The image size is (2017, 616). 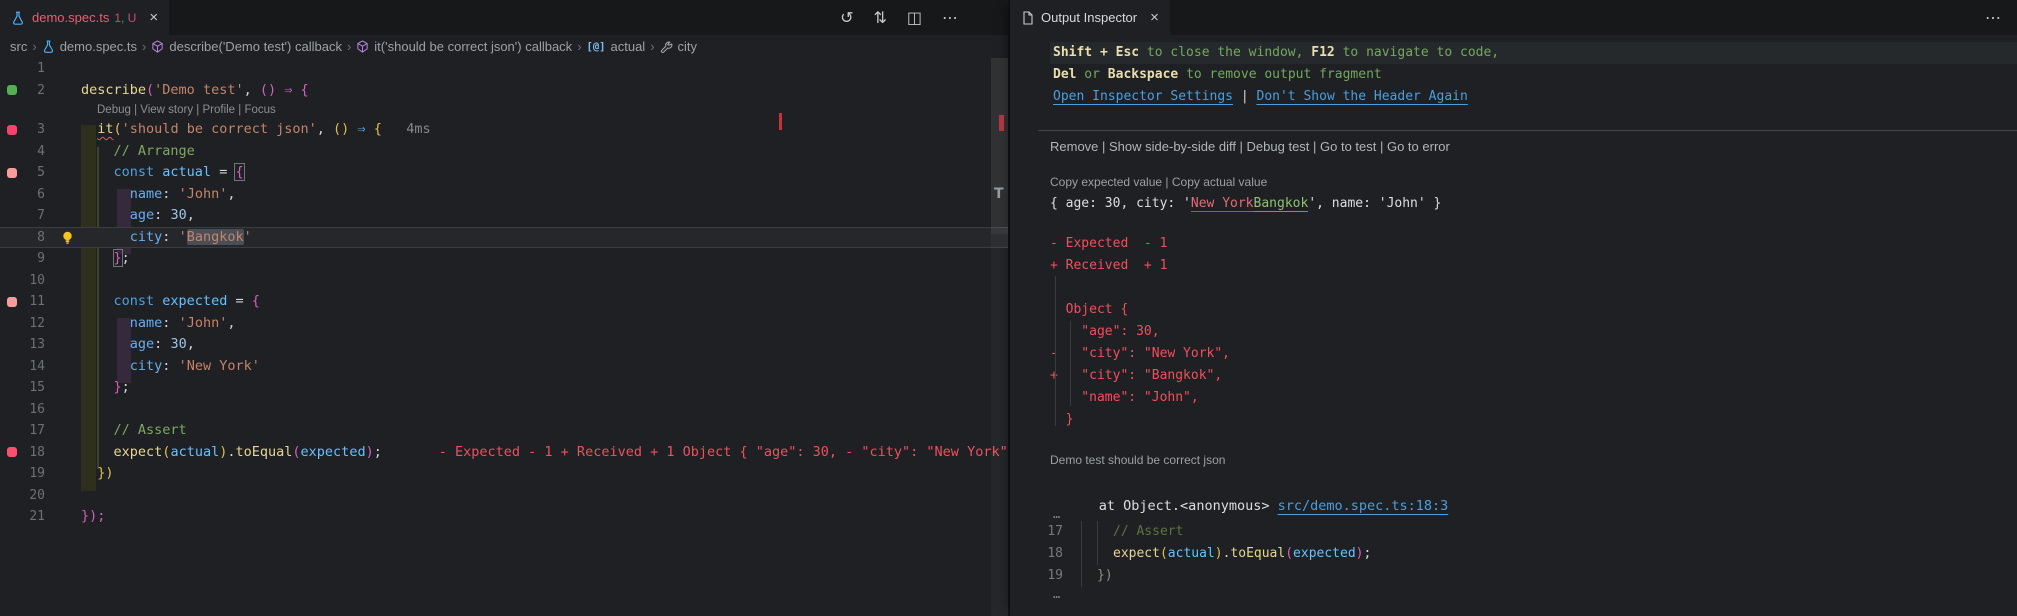 I want to click on breadcrumb-item: city, so click(x=679, y=46).